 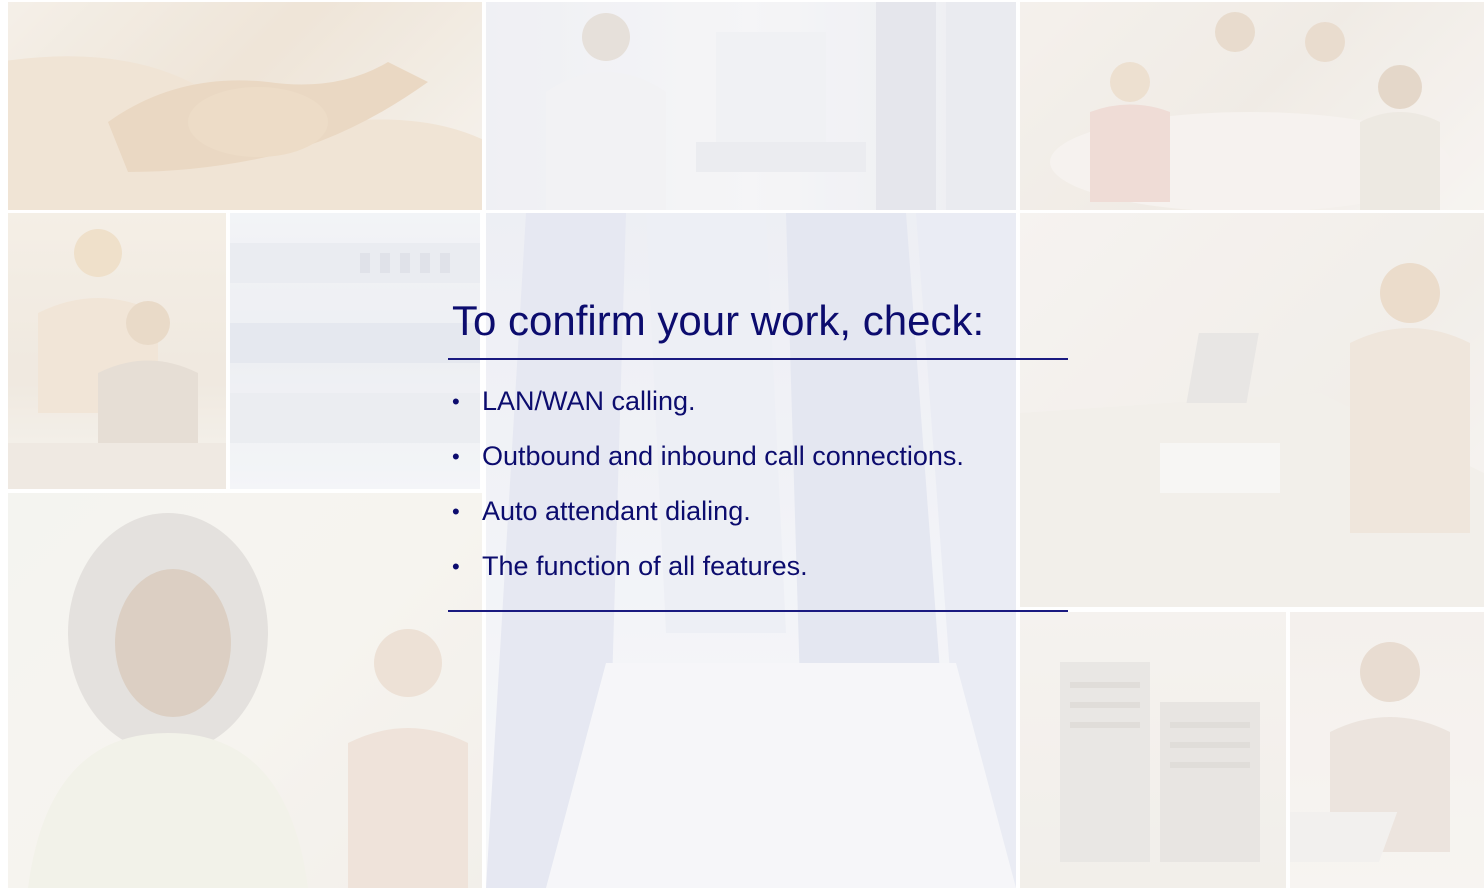 What do you see at coordinates (645, 566) in the screenshot?
I see `bullet-text: The function of all features.` at bounding box center [645, 566].